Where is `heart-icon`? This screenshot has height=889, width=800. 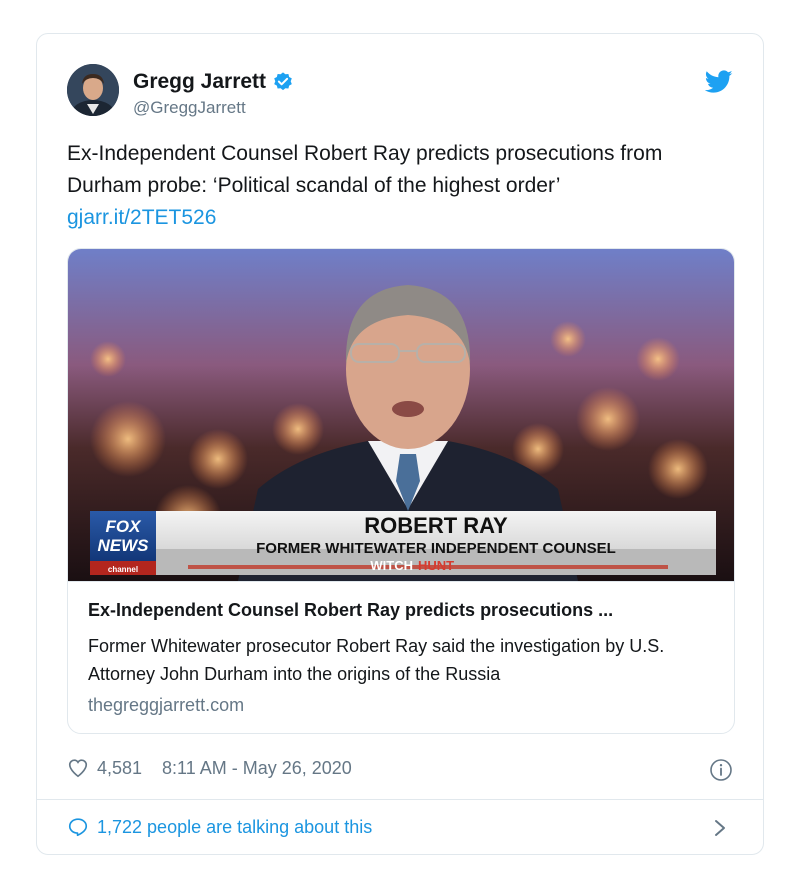 heart-icon is located at coordinates (78, 768).